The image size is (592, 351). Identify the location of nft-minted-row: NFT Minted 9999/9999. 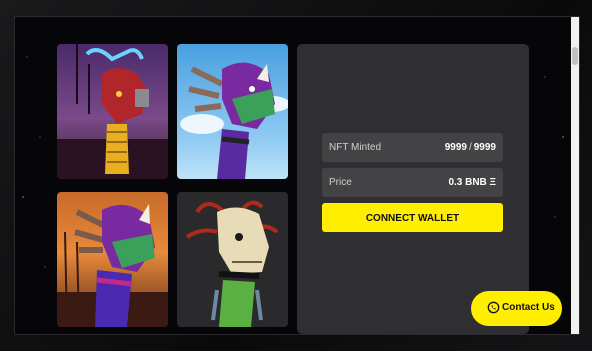
(412, 147).